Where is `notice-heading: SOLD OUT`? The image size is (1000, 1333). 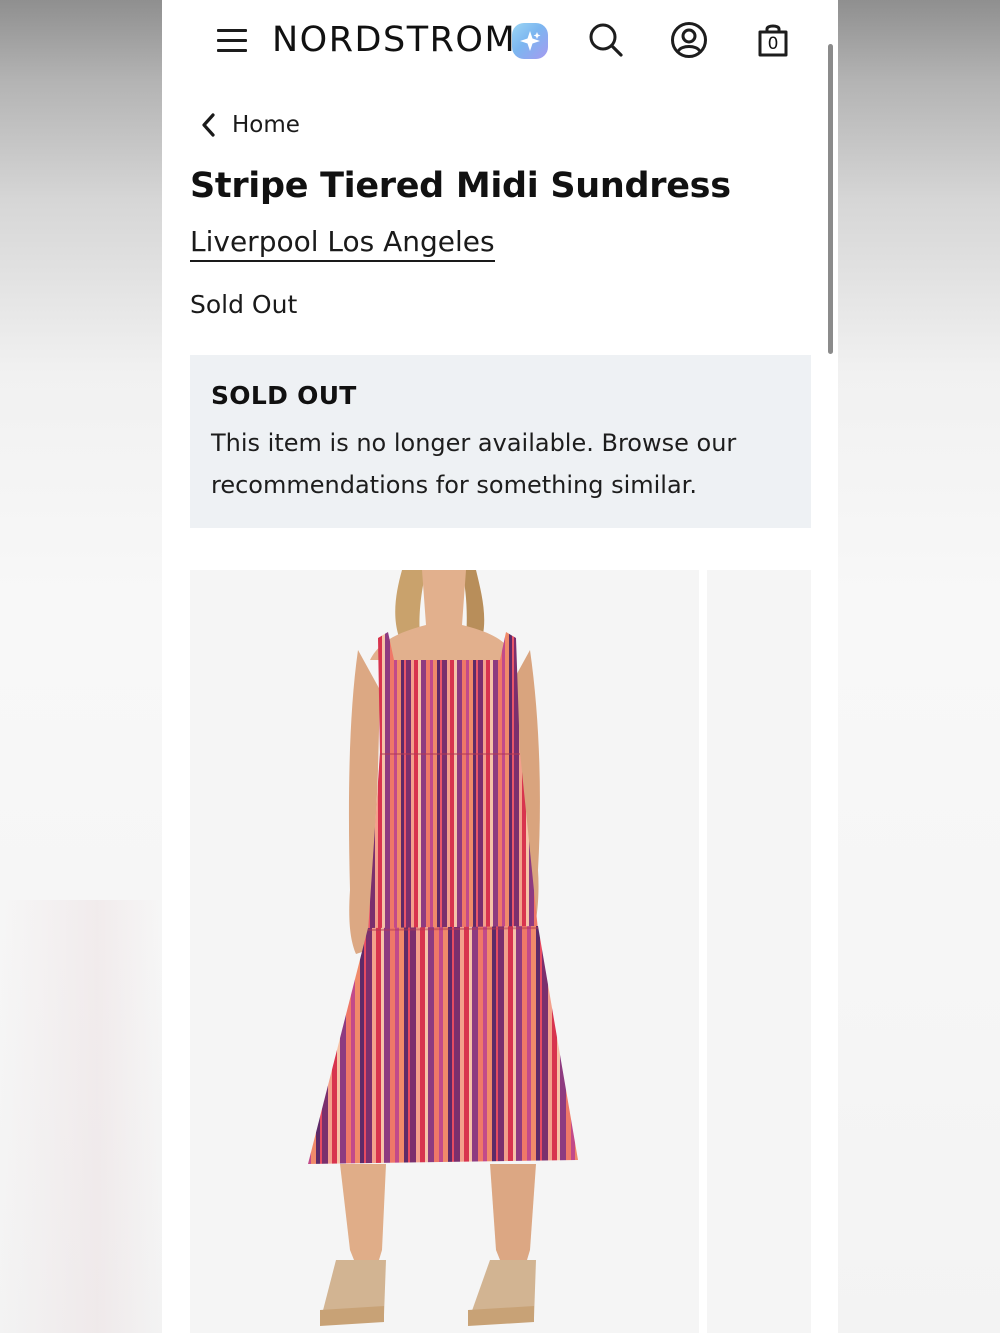 notice-heading: SOLD OUT is located at coordinates (284, 395).